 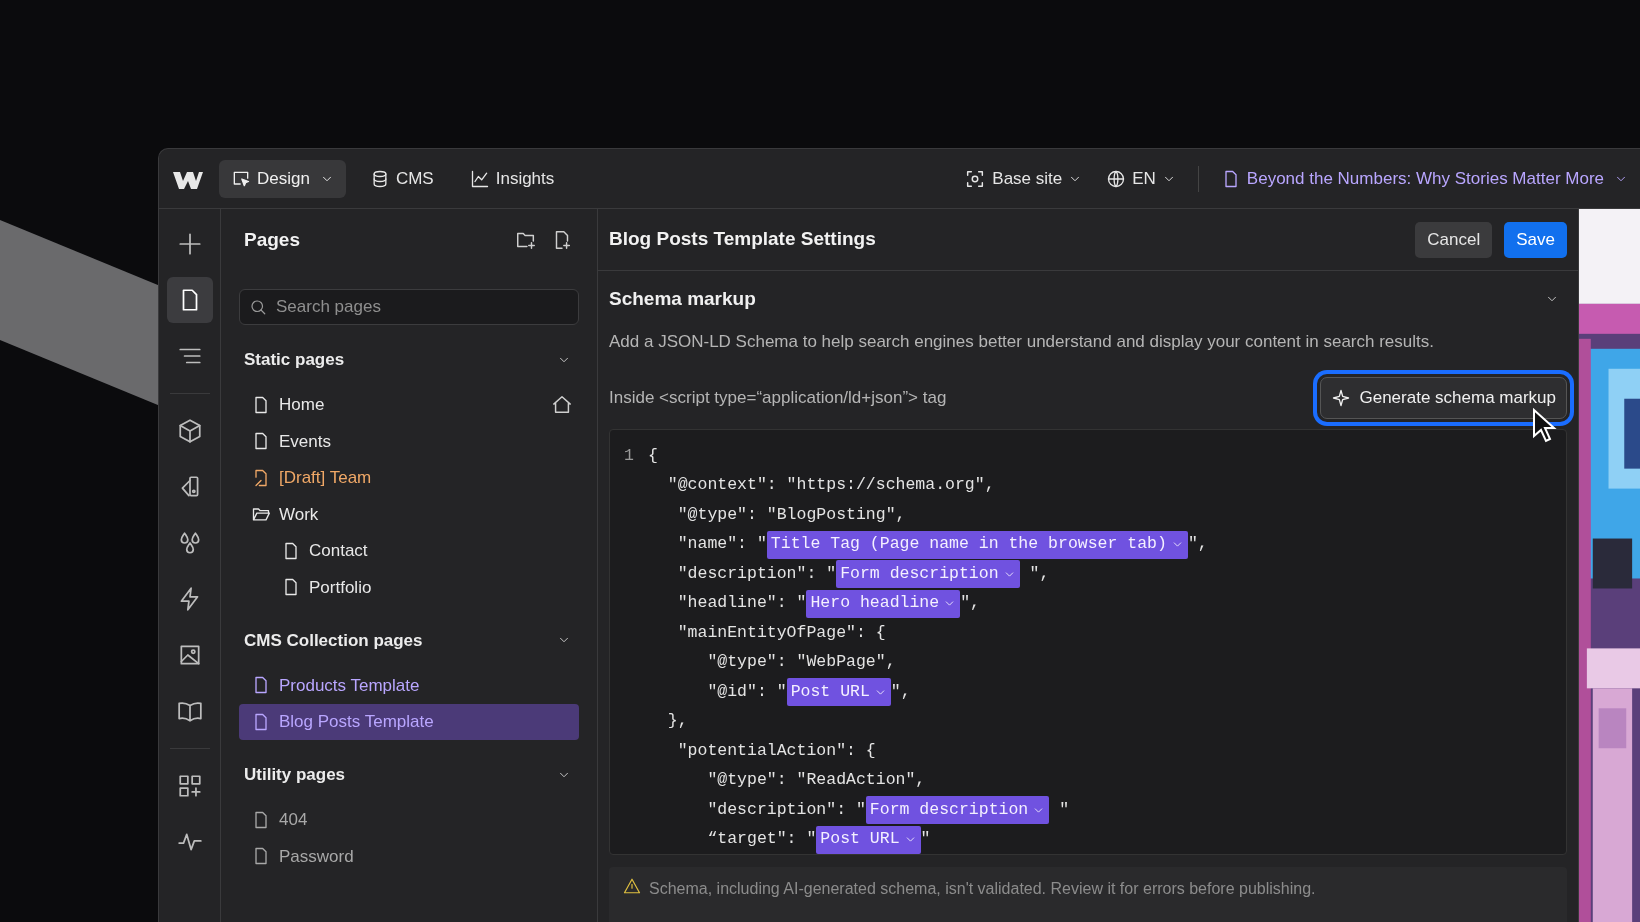 I want to click on variable-dropdown: Title Tag (Page name in the browser tab), so click(x=977, y=544).